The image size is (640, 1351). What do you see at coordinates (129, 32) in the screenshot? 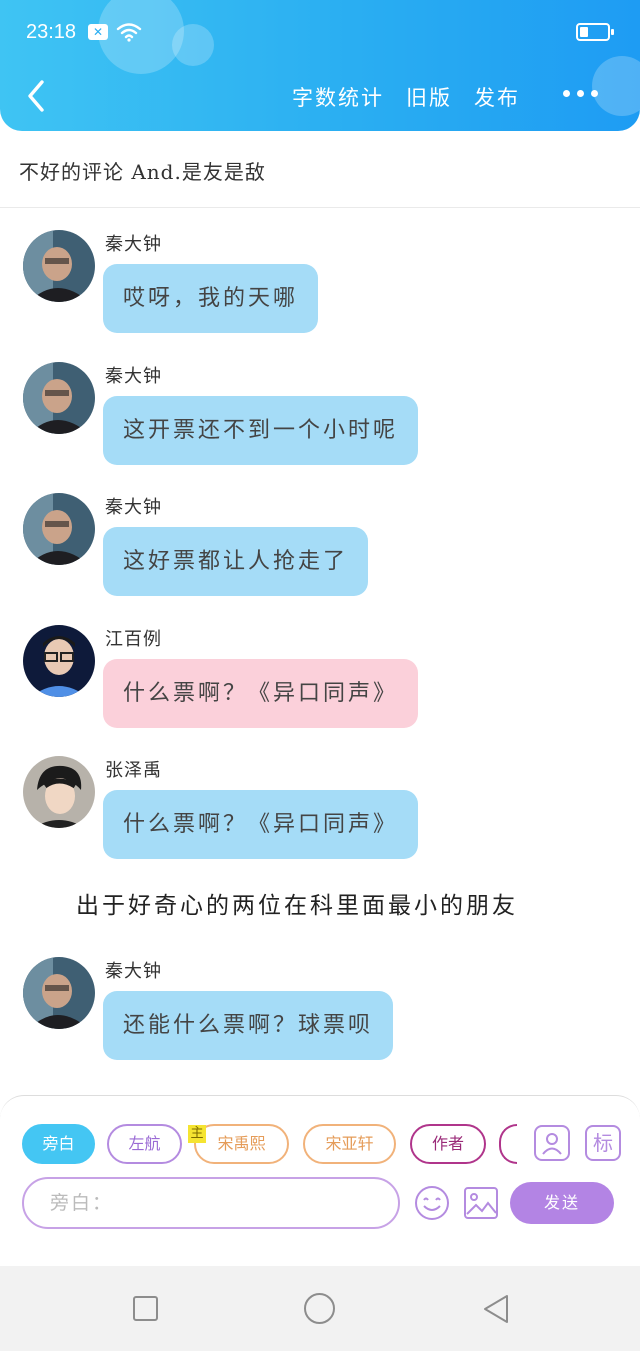
I see `wifi-icon` at bounding box center [129, 32].